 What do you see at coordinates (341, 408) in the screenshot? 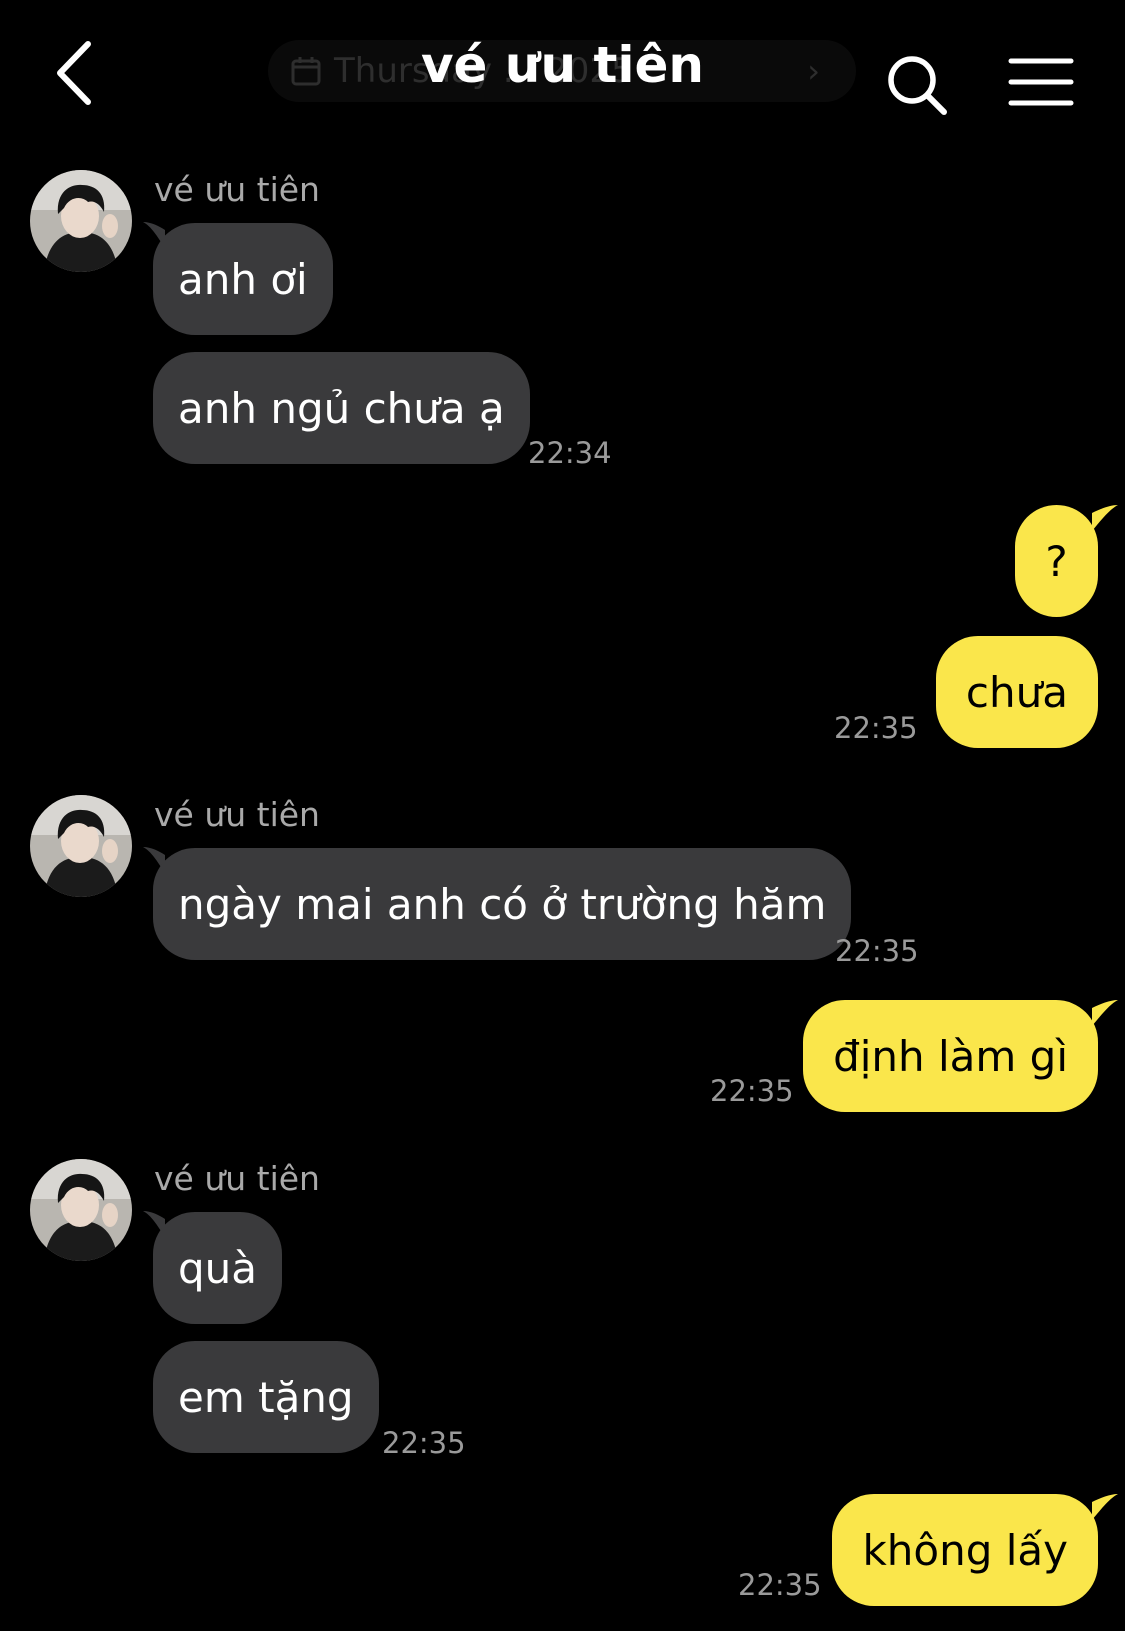
I see `message-bubble: anh ngủ chưa ạ` at bounding box center [341, 408].